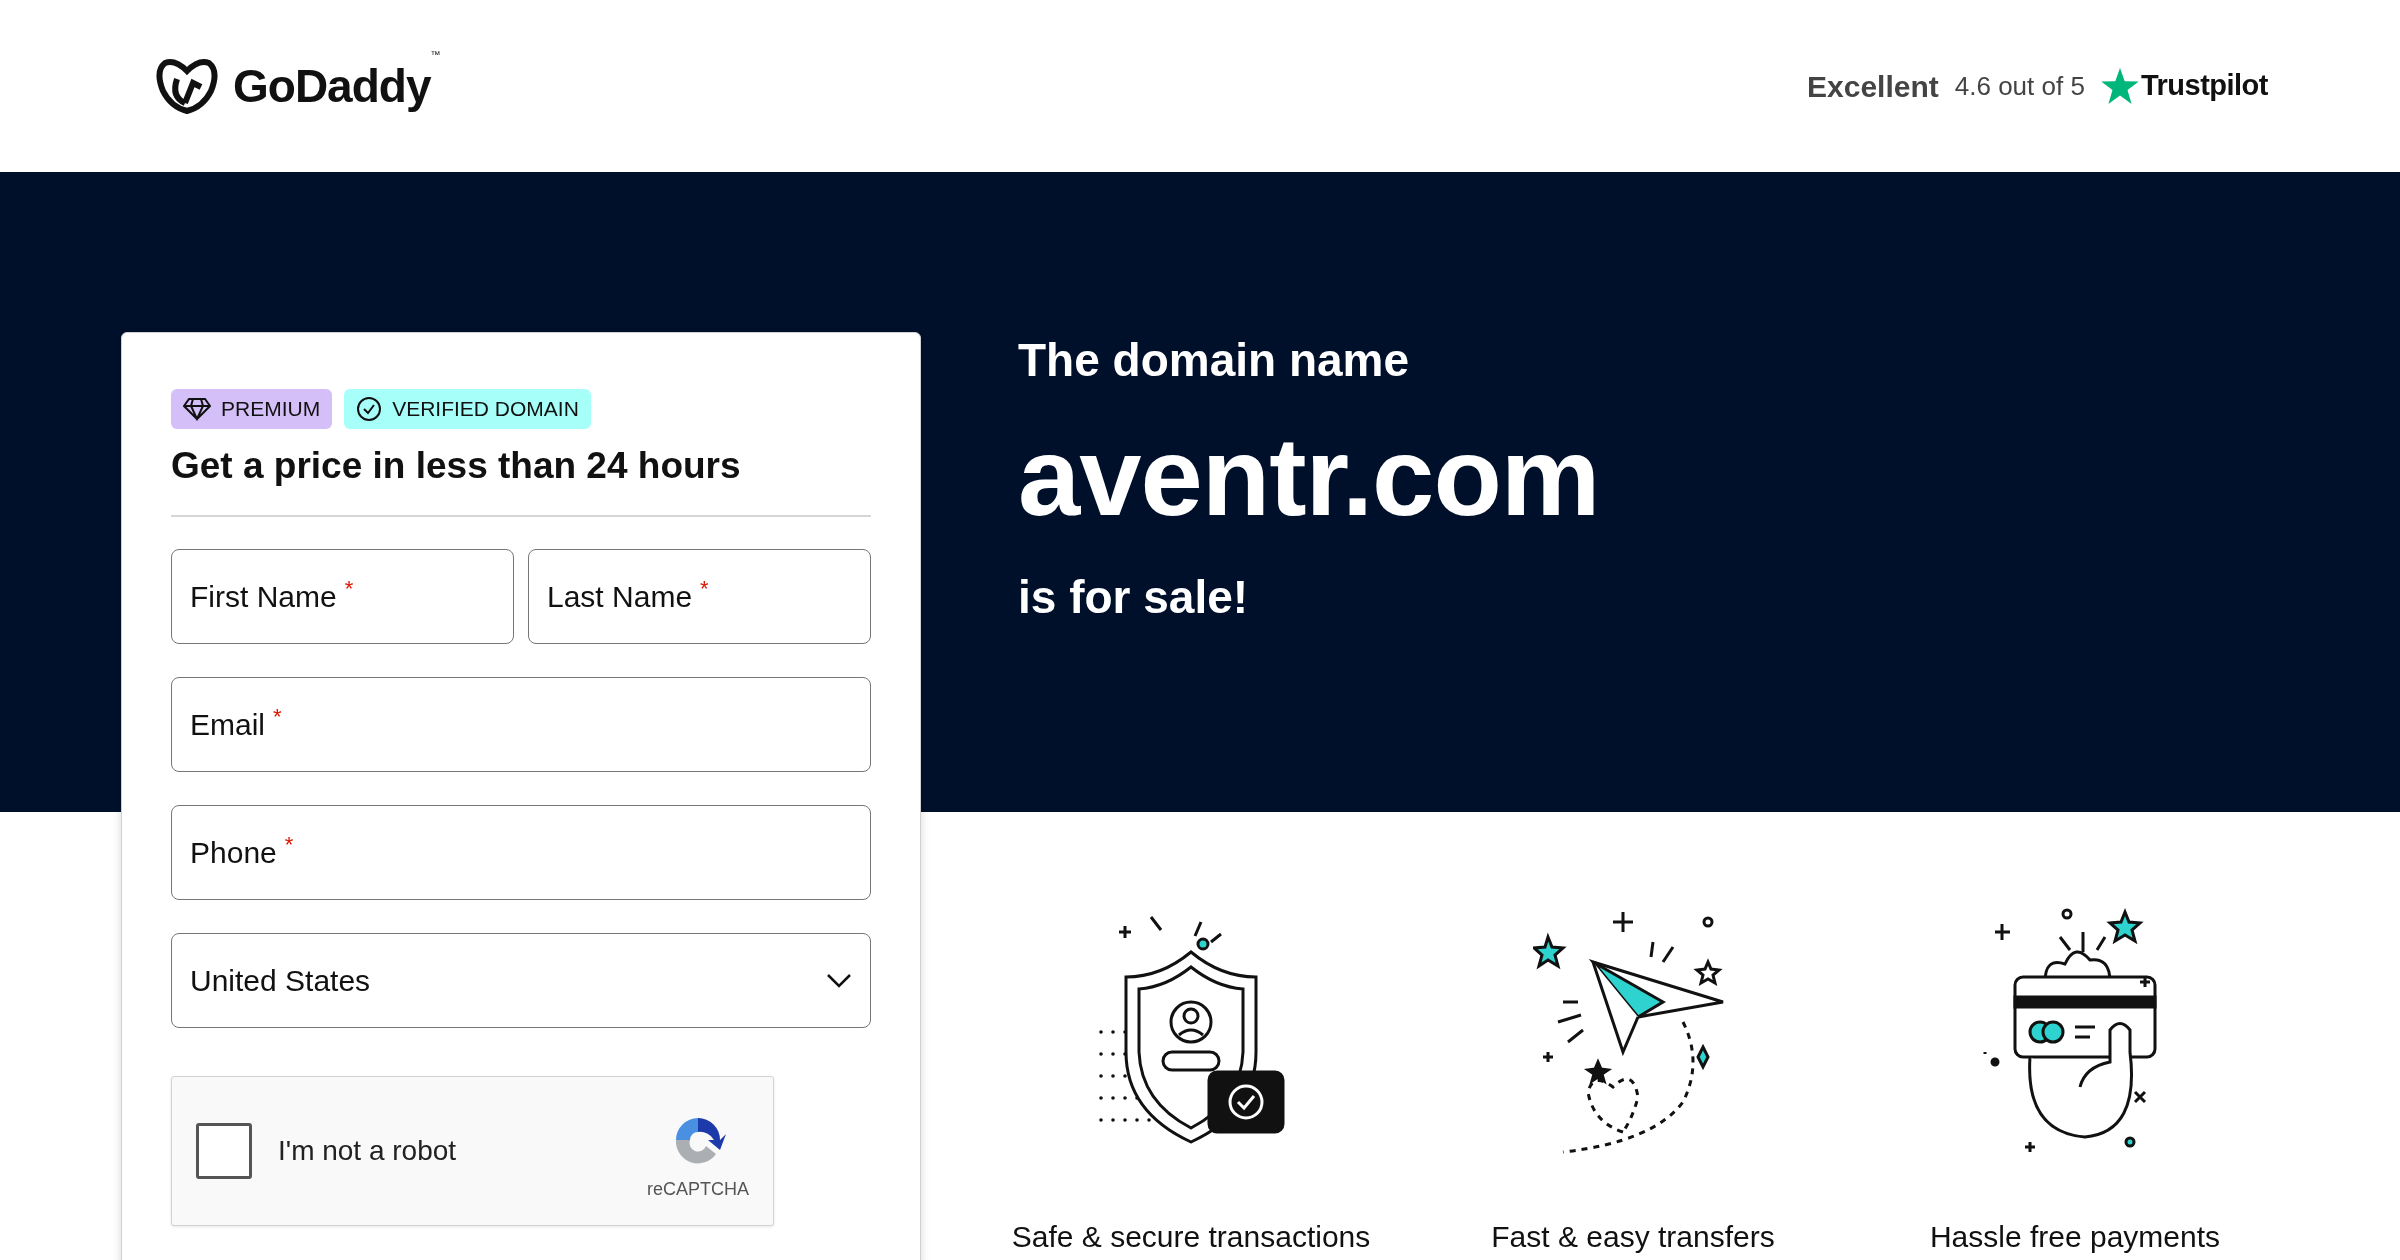 The height and width of the screenshot is (1260, 2400). I want to click on input-field: First Name *, so click(342, 597).